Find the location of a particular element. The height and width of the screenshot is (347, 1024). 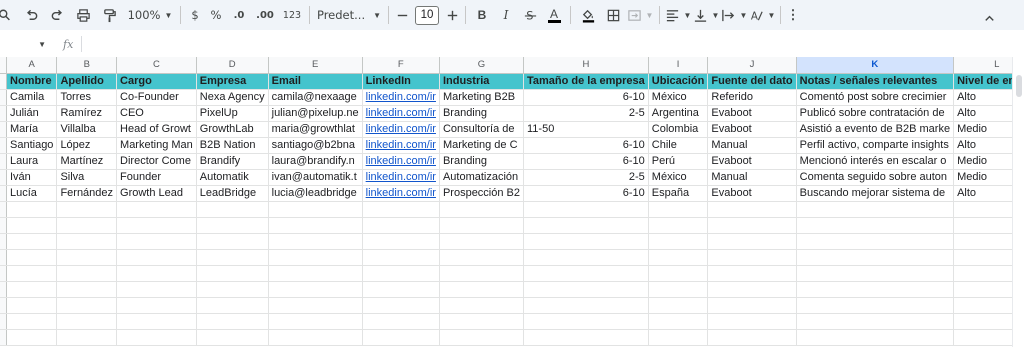

cell: Santiago is located at coordinates (32, 145).